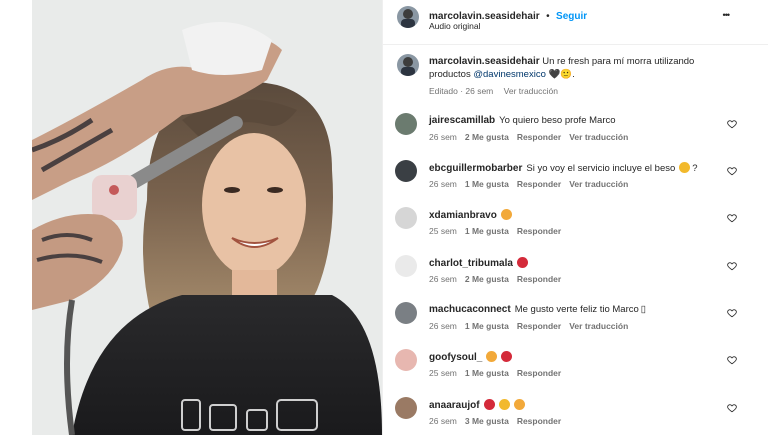 This screenshot has height=441, width=768. Describe the element at coordinates (471, 263) in the screenshot. I see `comment-username: charlot_tribumala` at that location.